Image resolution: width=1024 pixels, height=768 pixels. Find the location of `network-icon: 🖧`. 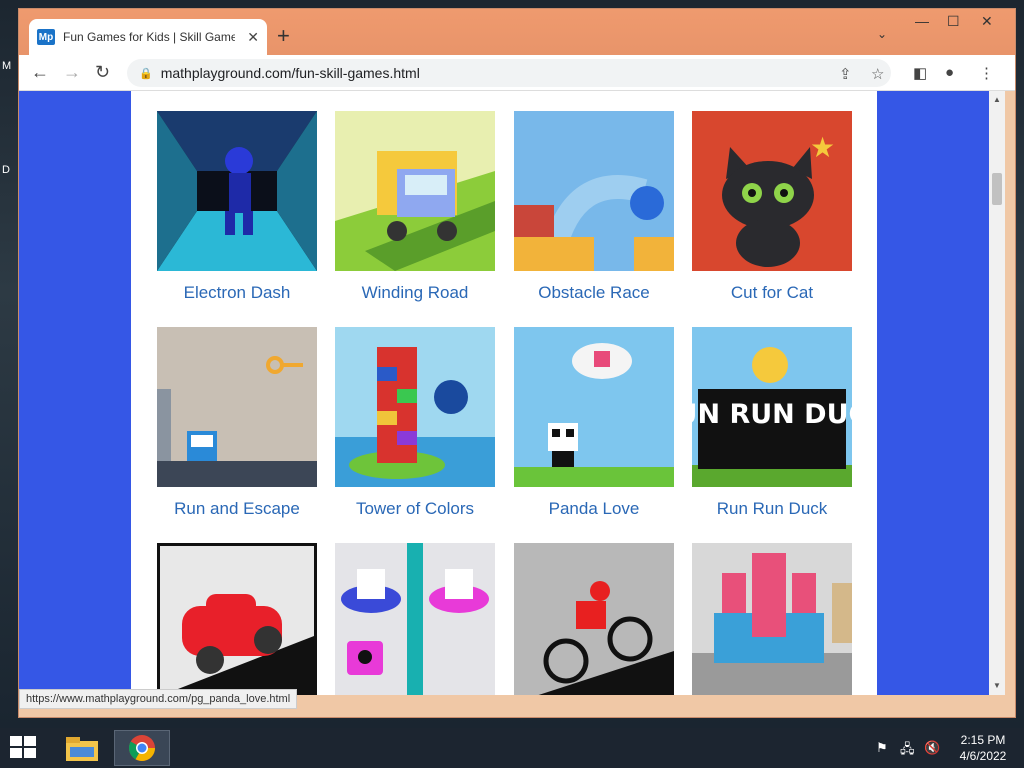

network-icon: 🖧 is located at coordinates (907, 751).